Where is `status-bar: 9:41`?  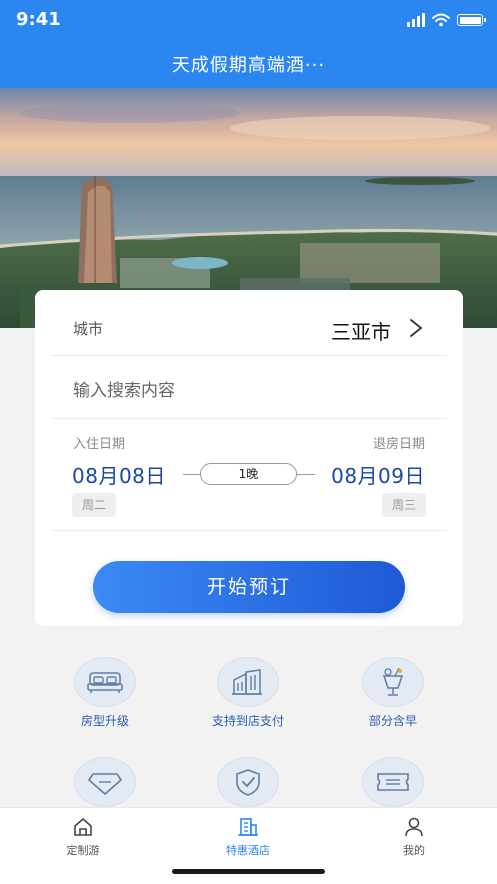 status-bar: 9:41 is located at coordinates (248, 20).